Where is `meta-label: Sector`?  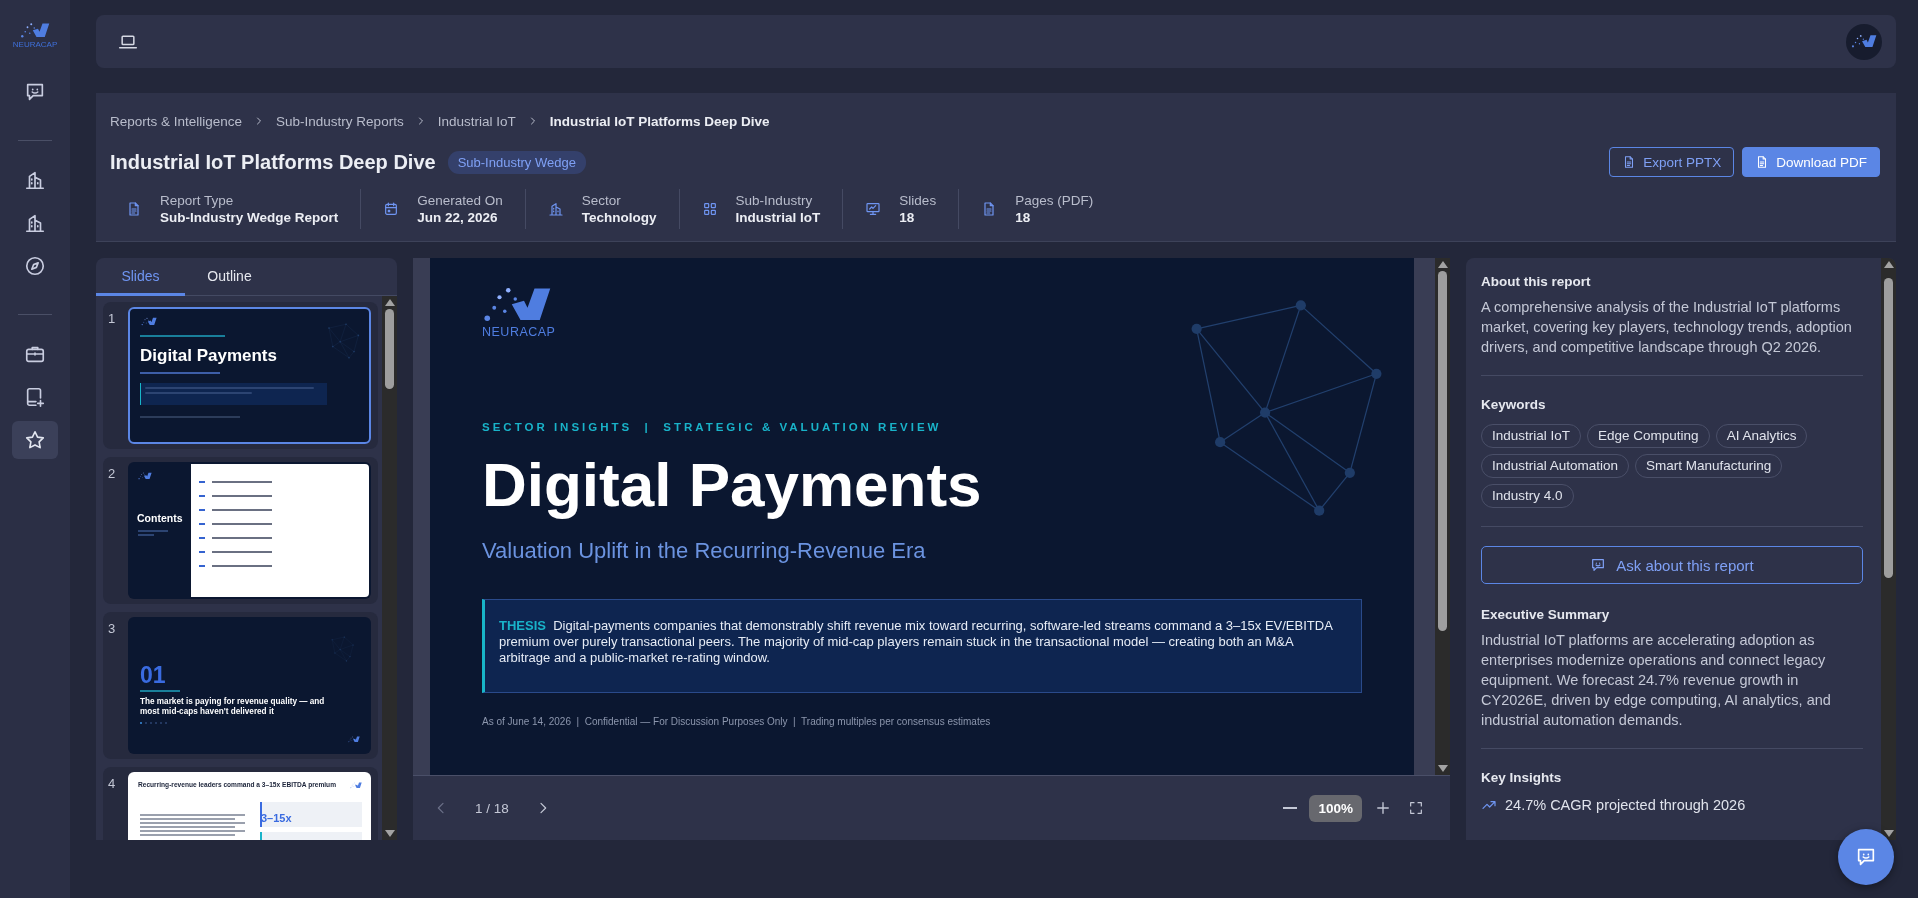 meta-label: Sector is located at coordinates (601, 200).